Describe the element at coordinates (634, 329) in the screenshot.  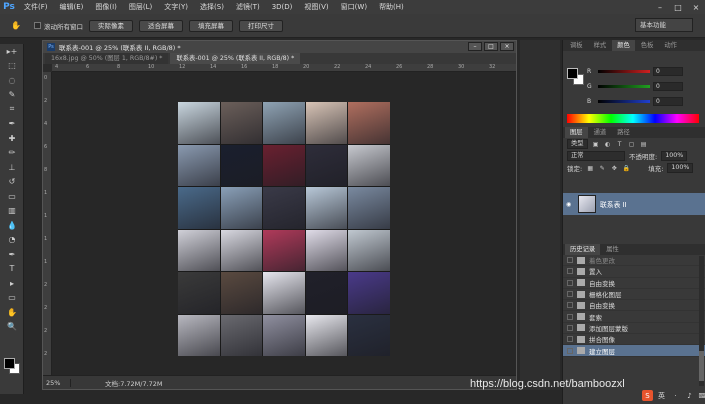
I see `history-item: 添加图层蒙版` at that location.